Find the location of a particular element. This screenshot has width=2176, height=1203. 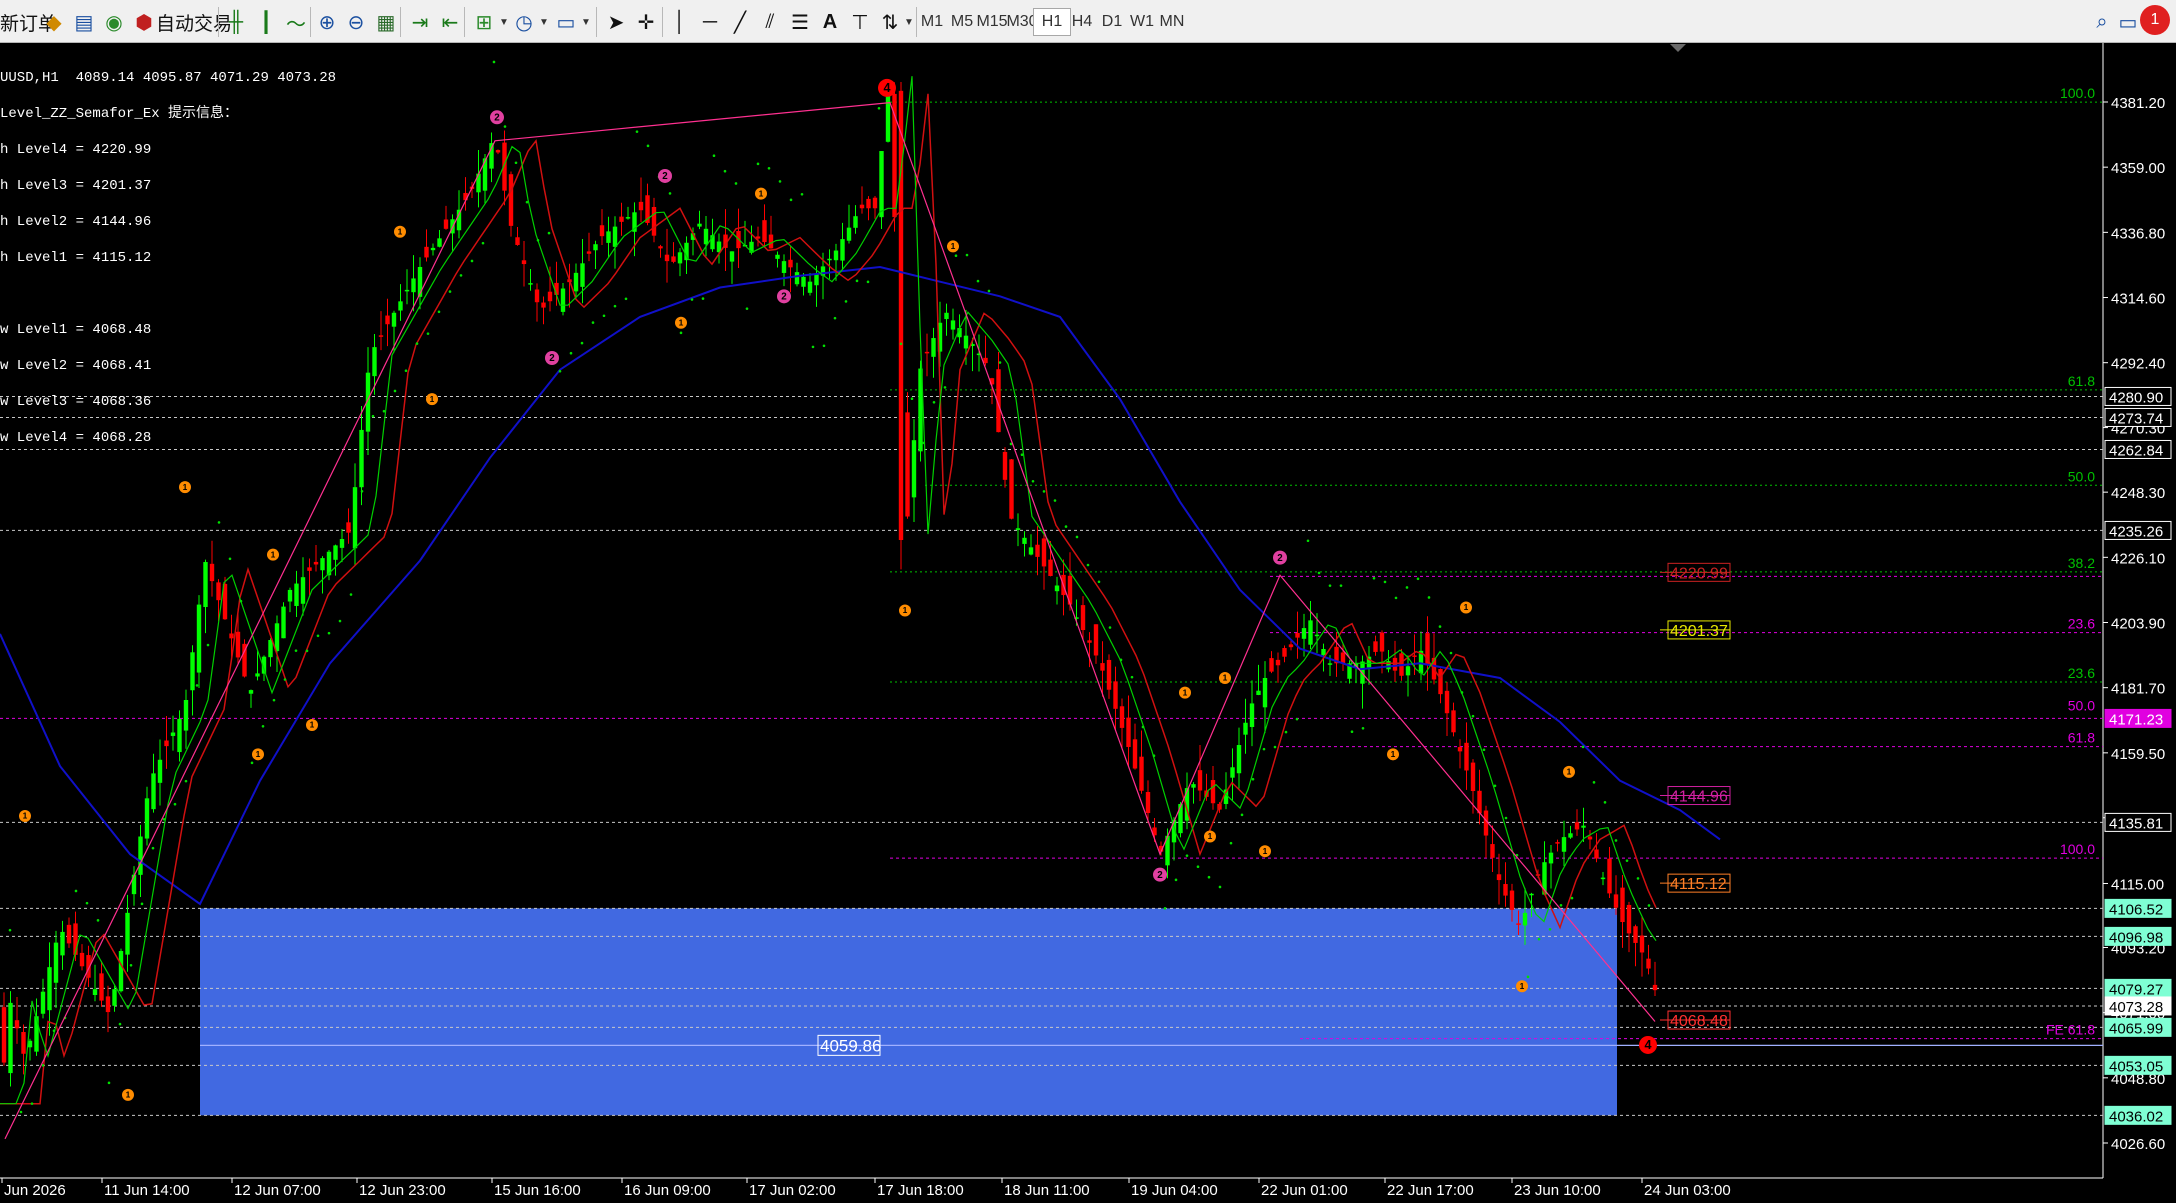

data-window-icon: ▤ is located at coordinates (84, 22).